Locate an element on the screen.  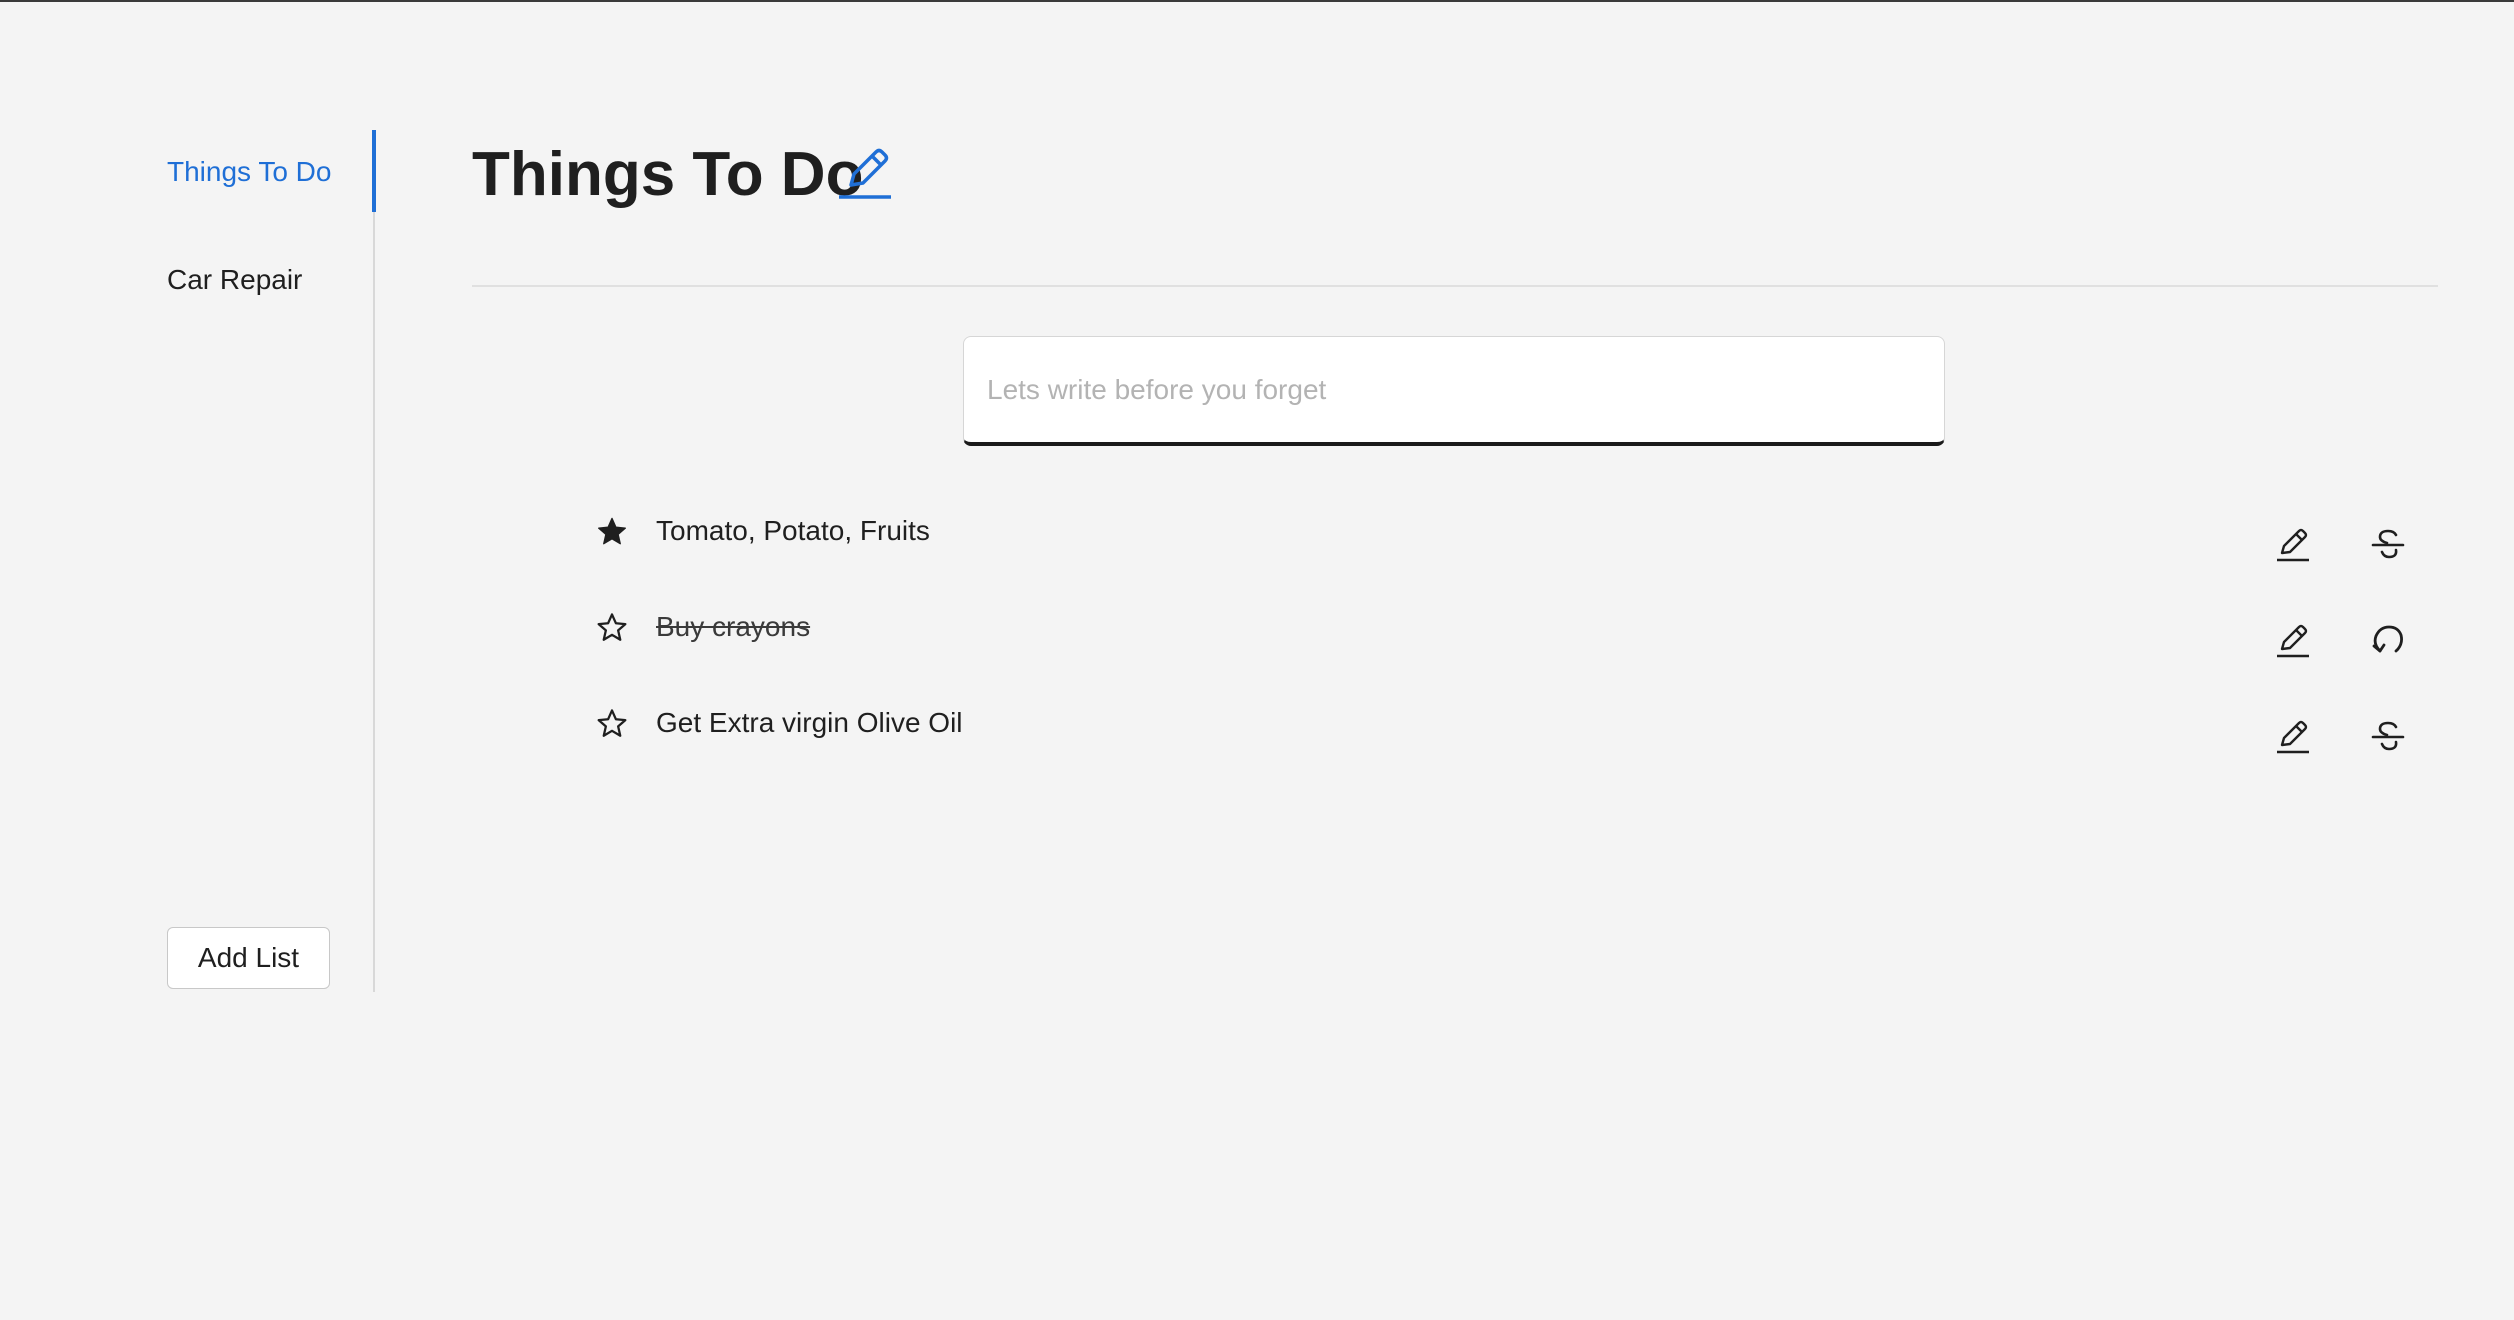
new-todo-input is located at coordinates (1454, 391).